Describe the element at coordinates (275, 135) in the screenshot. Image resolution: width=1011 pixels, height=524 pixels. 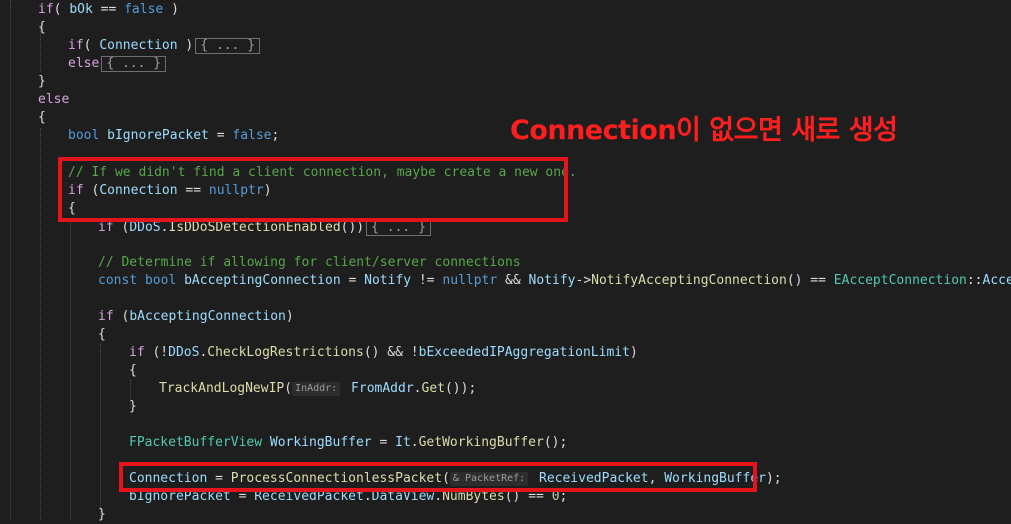
I see `punct: ;` at that location.